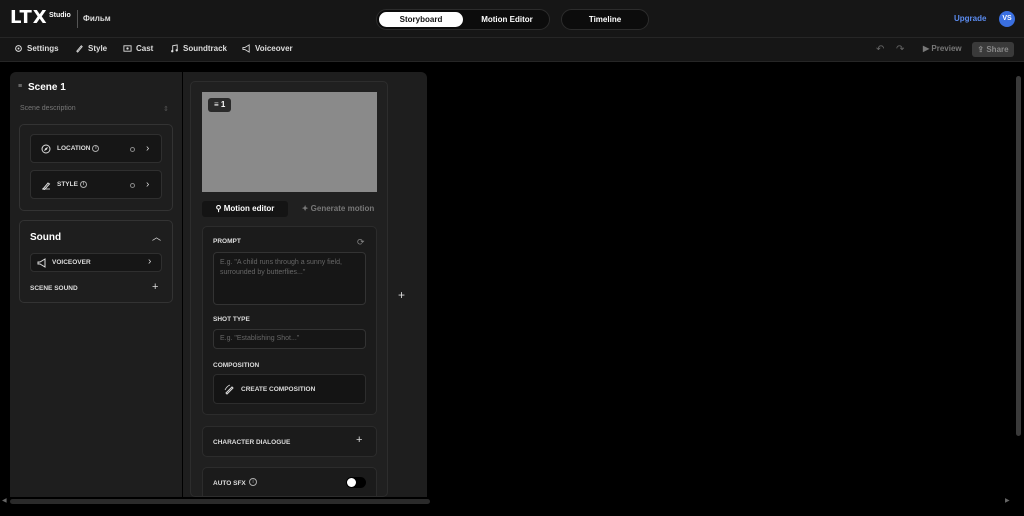 This screenshot has width=1024, height=516. I want to click on voiceover-row: VOICEOVER ›, so click(96, 262).